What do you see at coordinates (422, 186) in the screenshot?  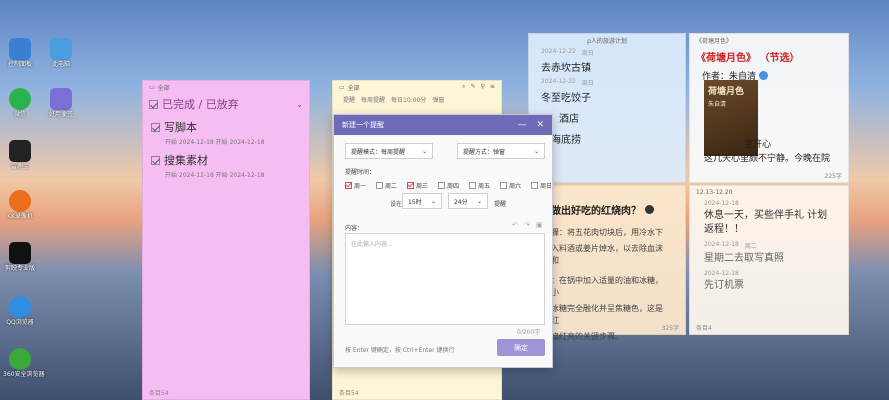 I see `weekday-label: 周三` at bounding box center [422, 186].